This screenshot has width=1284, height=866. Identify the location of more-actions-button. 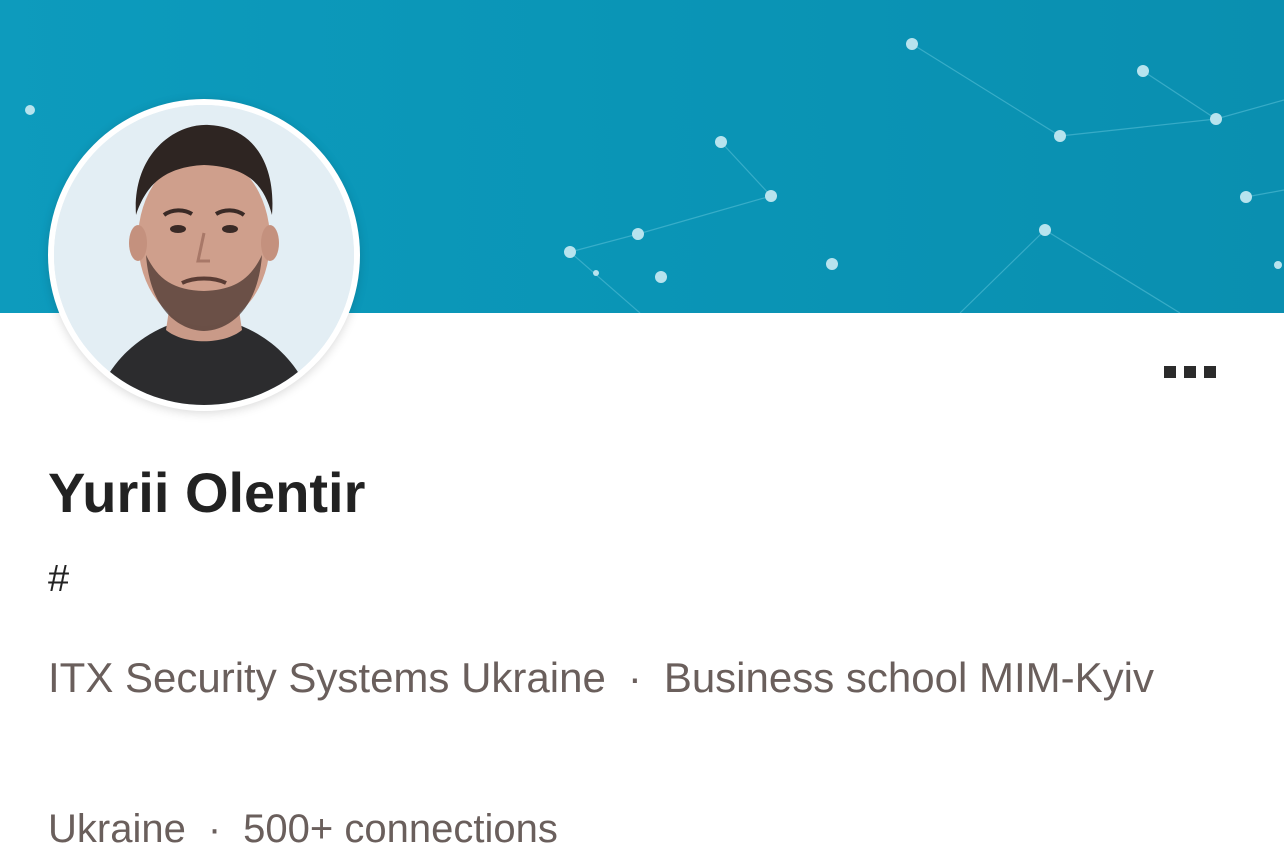
(1190, 372).